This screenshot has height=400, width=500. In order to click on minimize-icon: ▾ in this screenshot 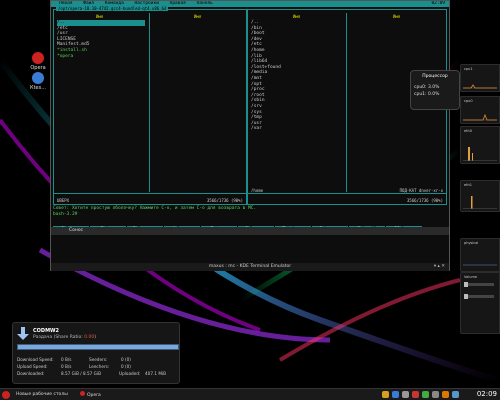, I will do `click(435, 266)`.